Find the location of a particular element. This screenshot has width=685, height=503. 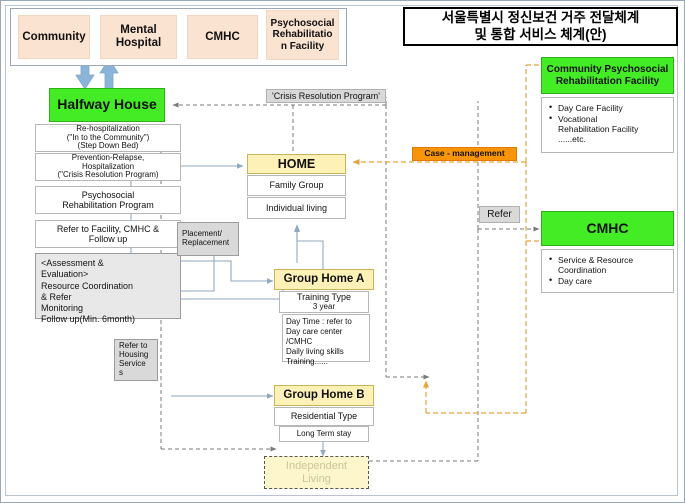

group-home-a-header: Group Home A is located at coordinates (324, 279).